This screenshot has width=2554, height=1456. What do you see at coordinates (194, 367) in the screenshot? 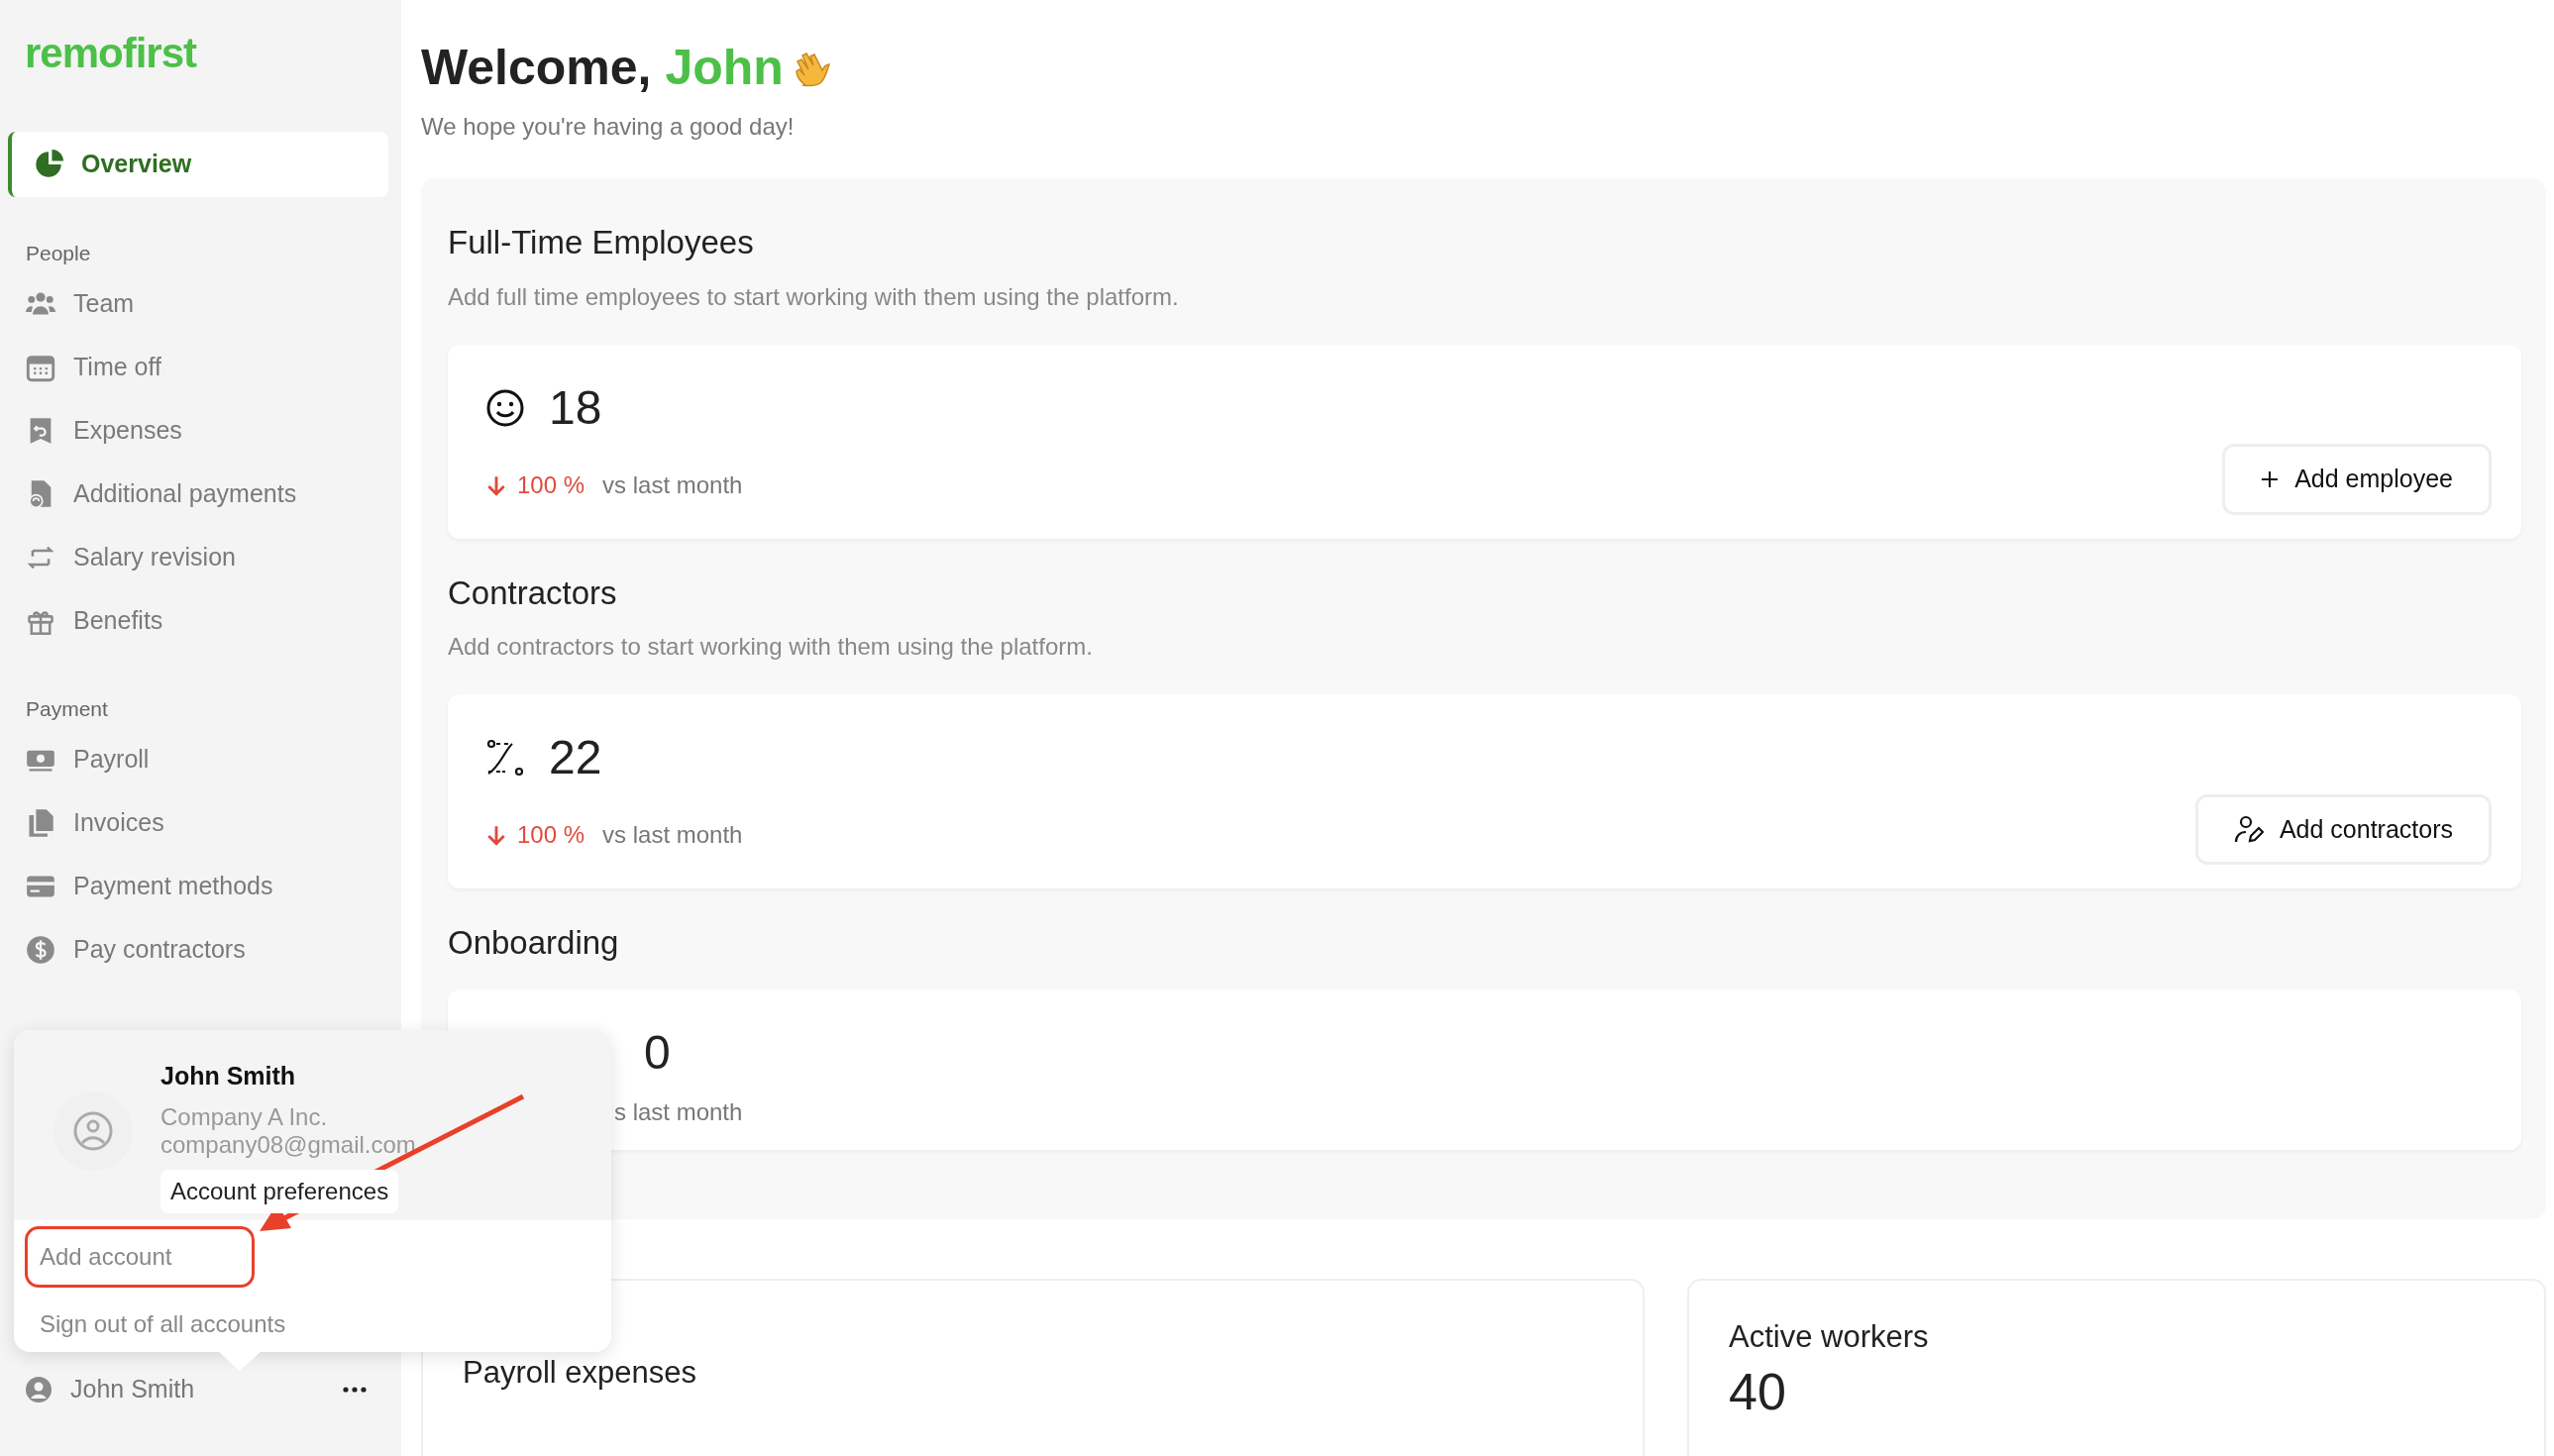
I see `sidebar-item: Time off` at bounding box center [194, 367].